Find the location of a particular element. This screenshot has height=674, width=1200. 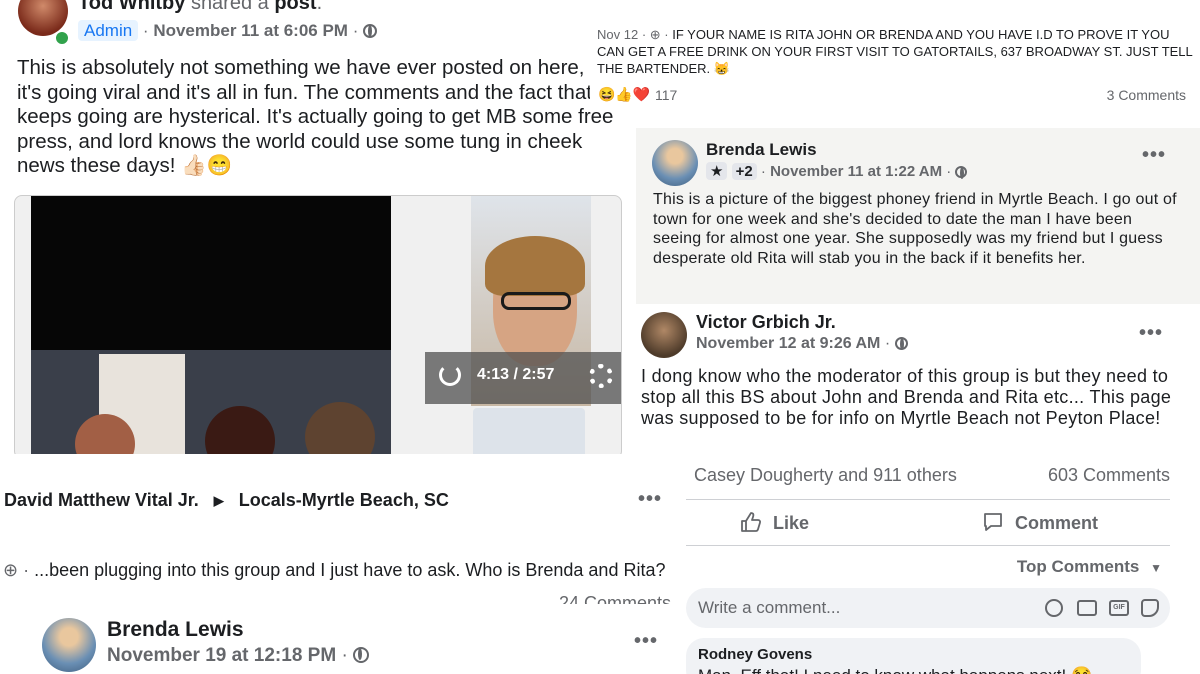

replay-icon is located at coordinates (450, 375).